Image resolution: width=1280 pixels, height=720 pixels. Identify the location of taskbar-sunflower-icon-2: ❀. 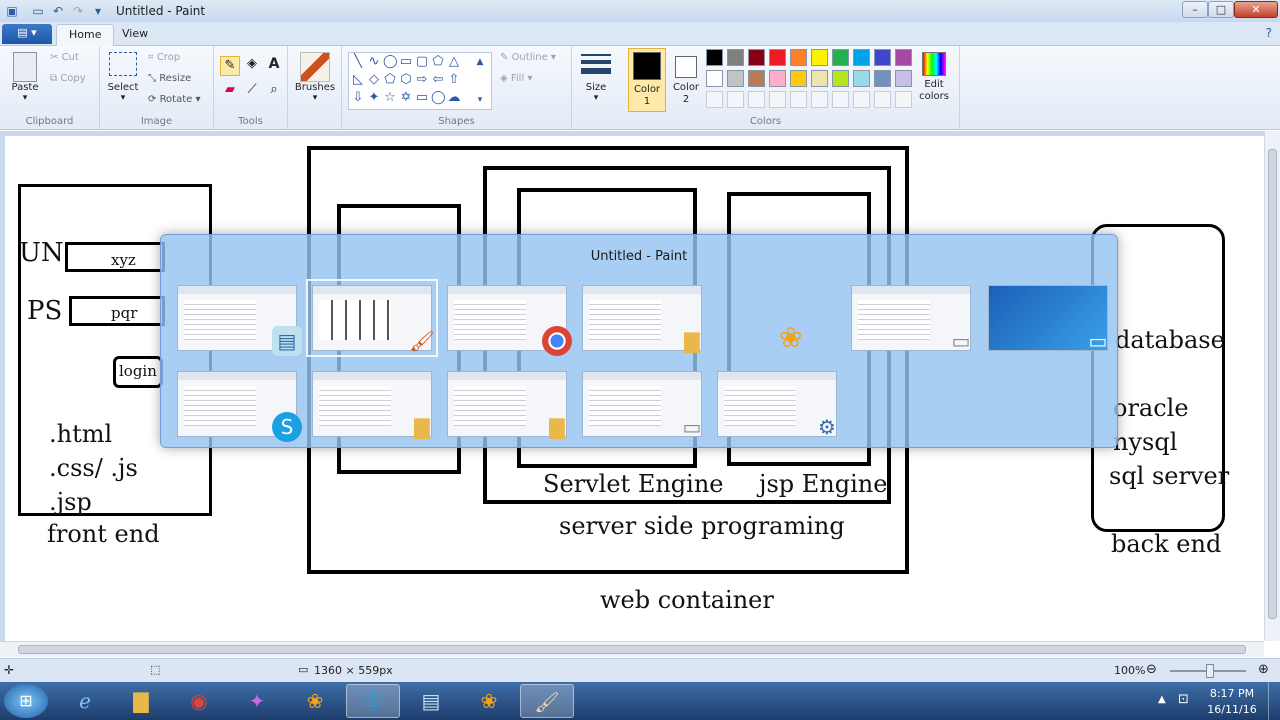
(489, 701).